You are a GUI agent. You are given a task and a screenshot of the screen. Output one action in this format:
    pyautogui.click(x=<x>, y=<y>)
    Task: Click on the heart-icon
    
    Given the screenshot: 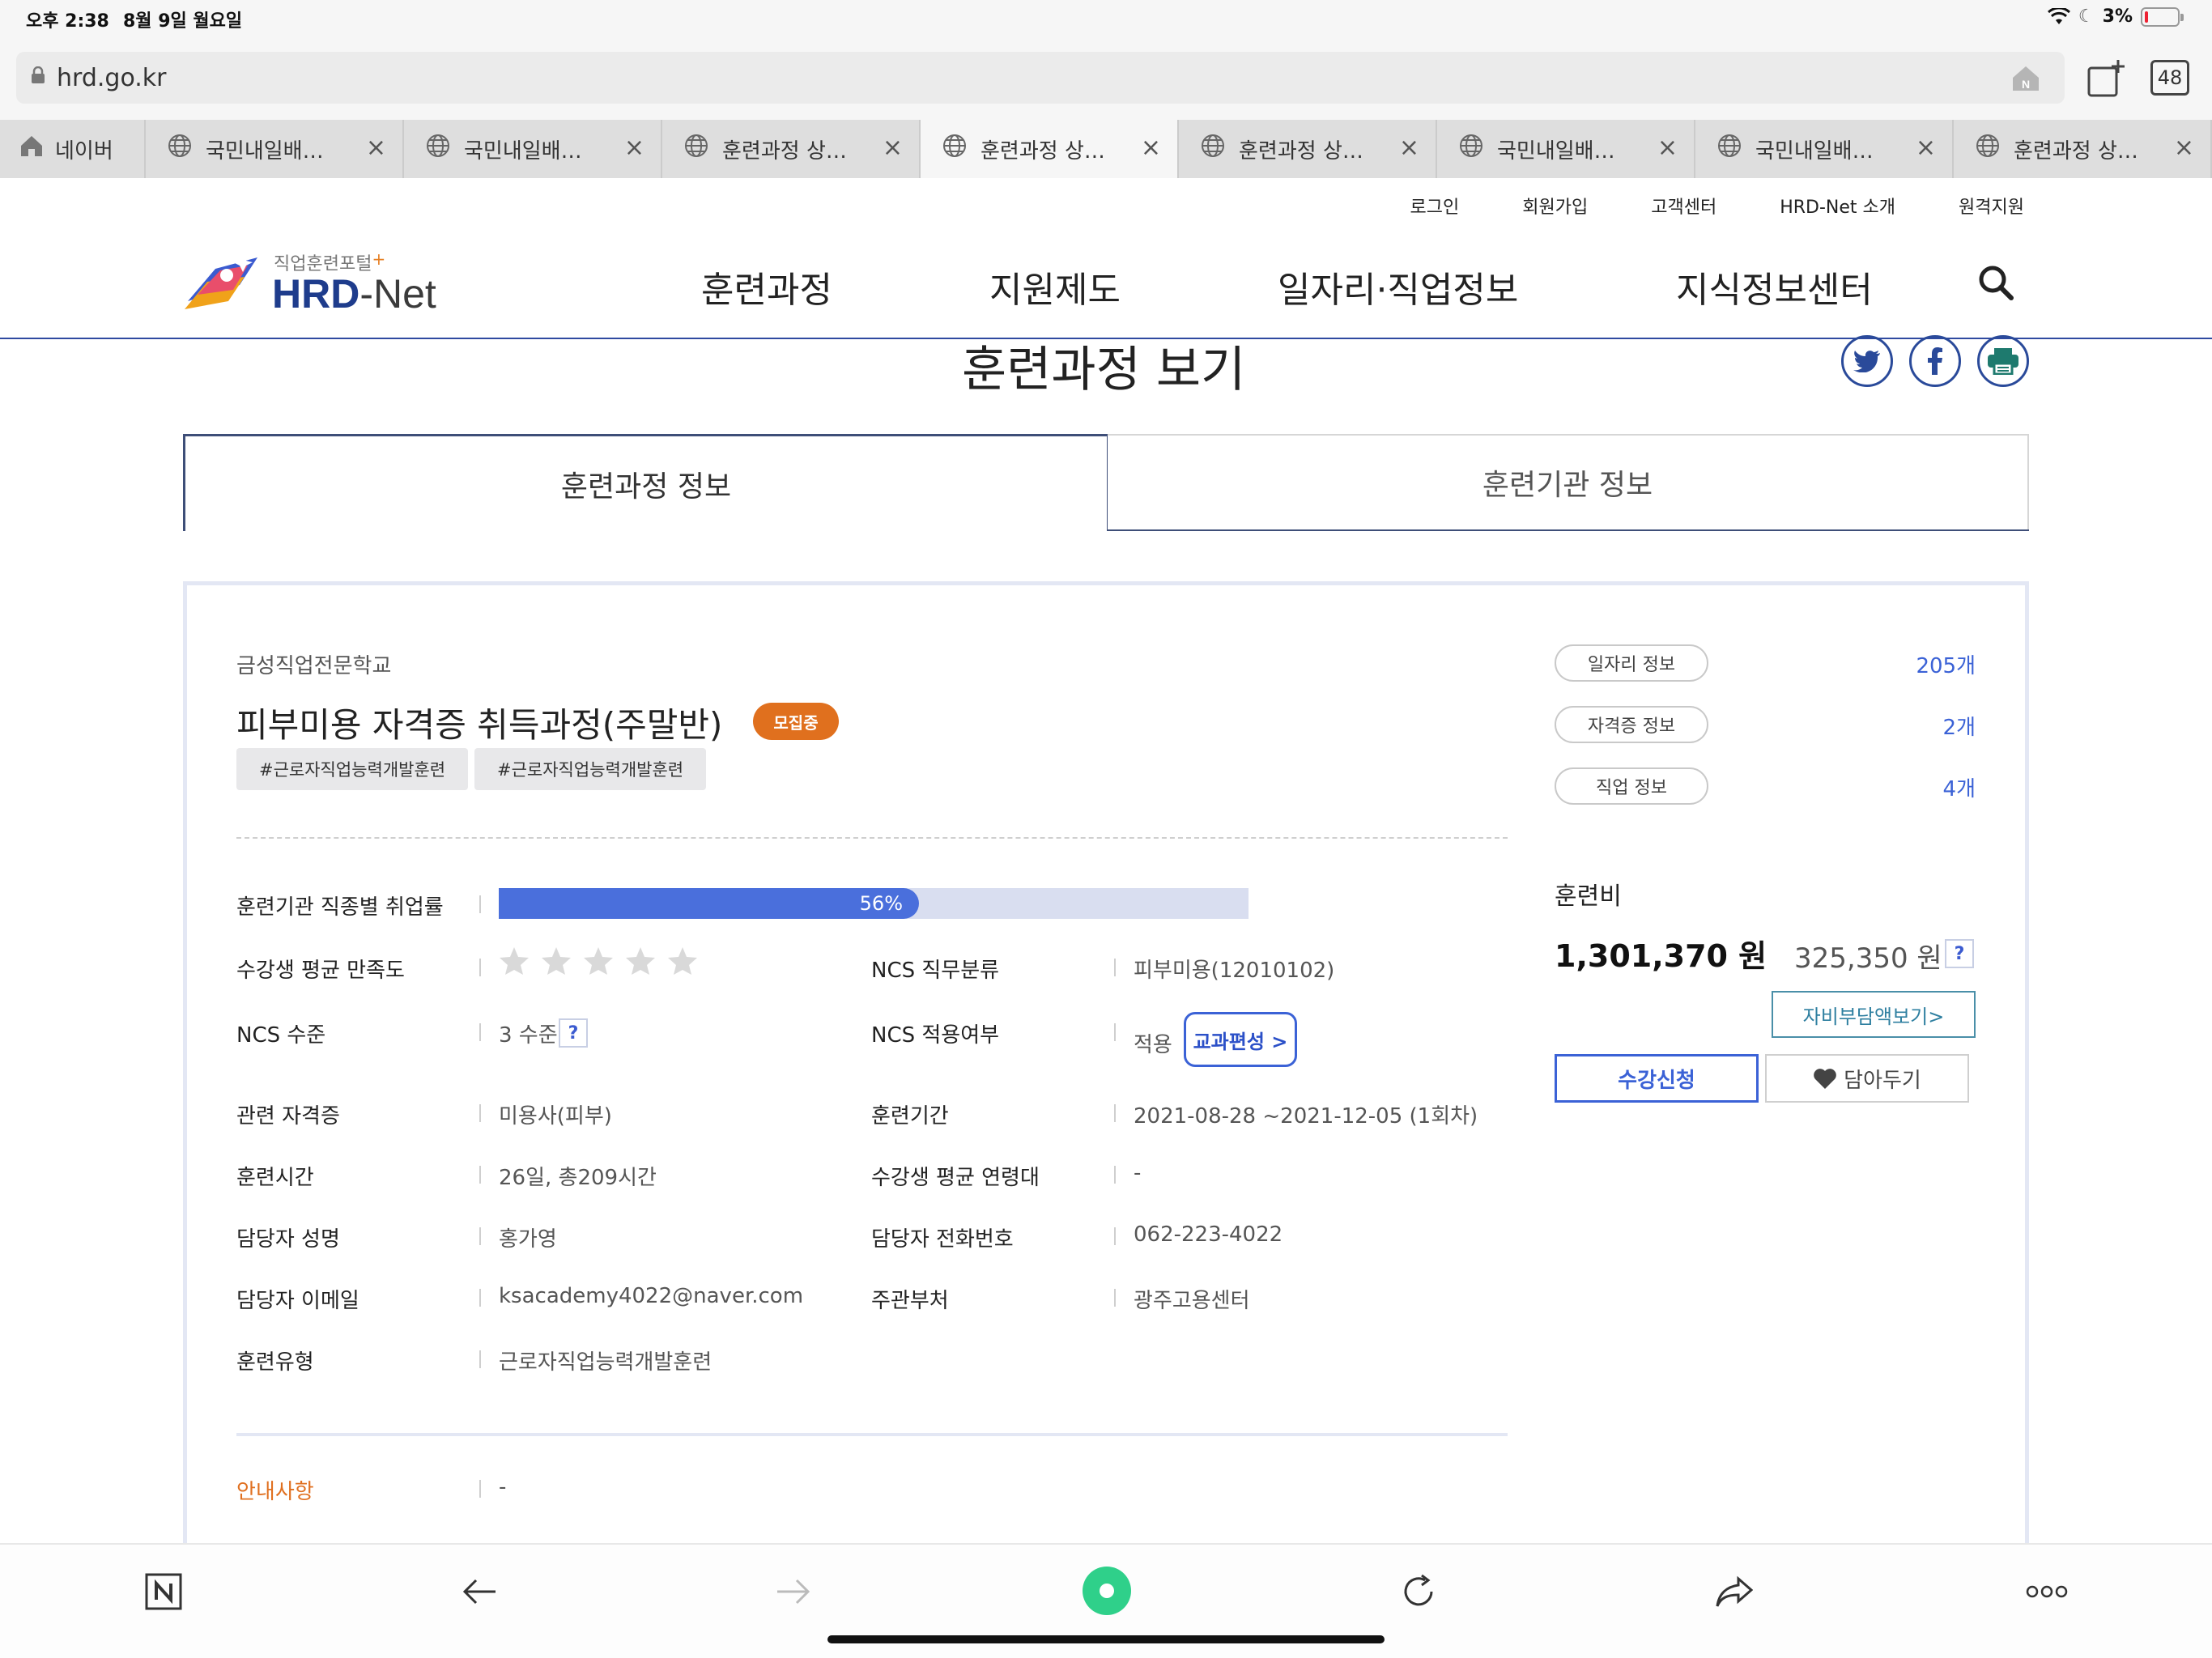 What is the action you would take?
    pyautogui.click(x=1825, y=1079)
    